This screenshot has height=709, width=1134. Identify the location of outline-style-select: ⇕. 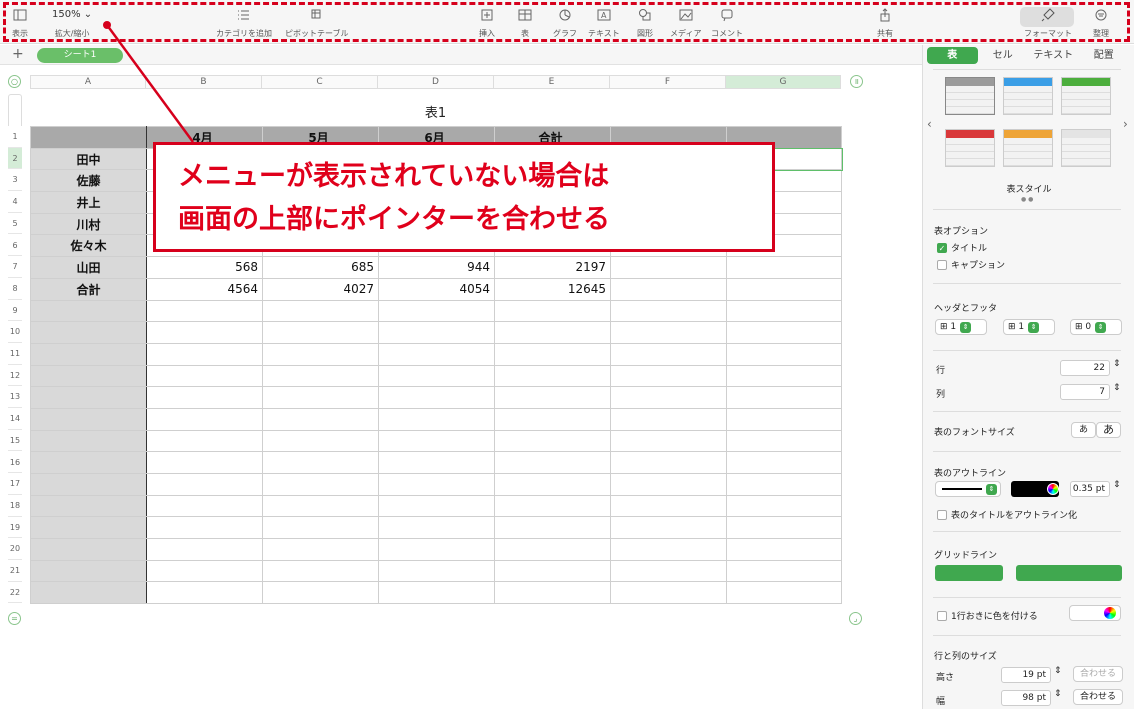
(968, 489).